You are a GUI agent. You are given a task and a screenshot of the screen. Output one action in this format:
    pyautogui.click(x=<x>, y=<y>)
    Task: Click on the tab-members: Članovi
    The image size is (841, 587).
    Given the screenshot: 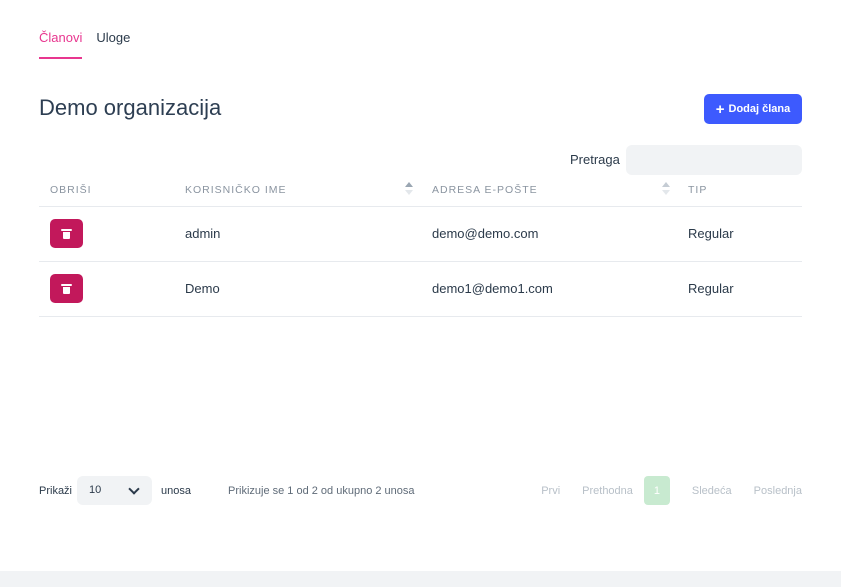 What is the action you would take?
    pyautogui.click(x=61, y=44)
    